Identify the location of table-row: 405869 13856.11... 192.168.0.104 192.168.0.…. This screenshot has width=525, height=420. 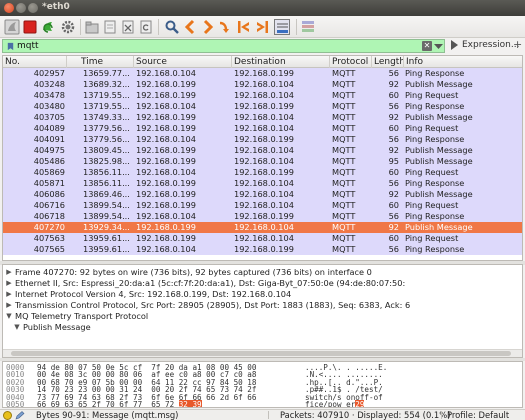
(262, 172).